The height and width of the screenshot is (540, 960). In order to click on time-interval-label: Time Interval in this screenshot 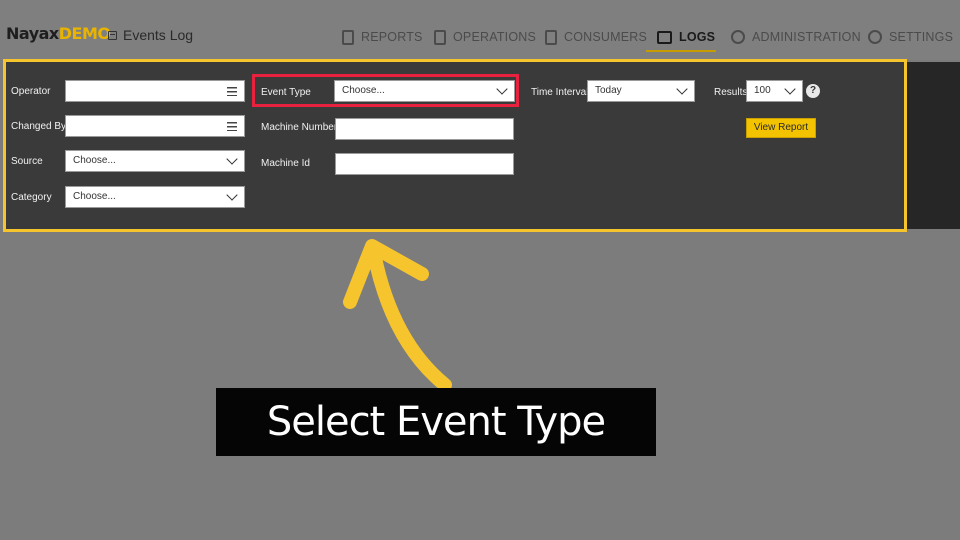, I will do `click(560, 92)`.